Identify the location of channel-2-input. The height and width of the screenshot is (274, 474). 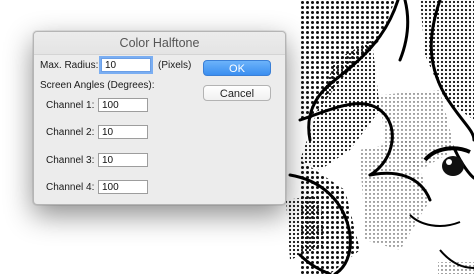
(123, 132).